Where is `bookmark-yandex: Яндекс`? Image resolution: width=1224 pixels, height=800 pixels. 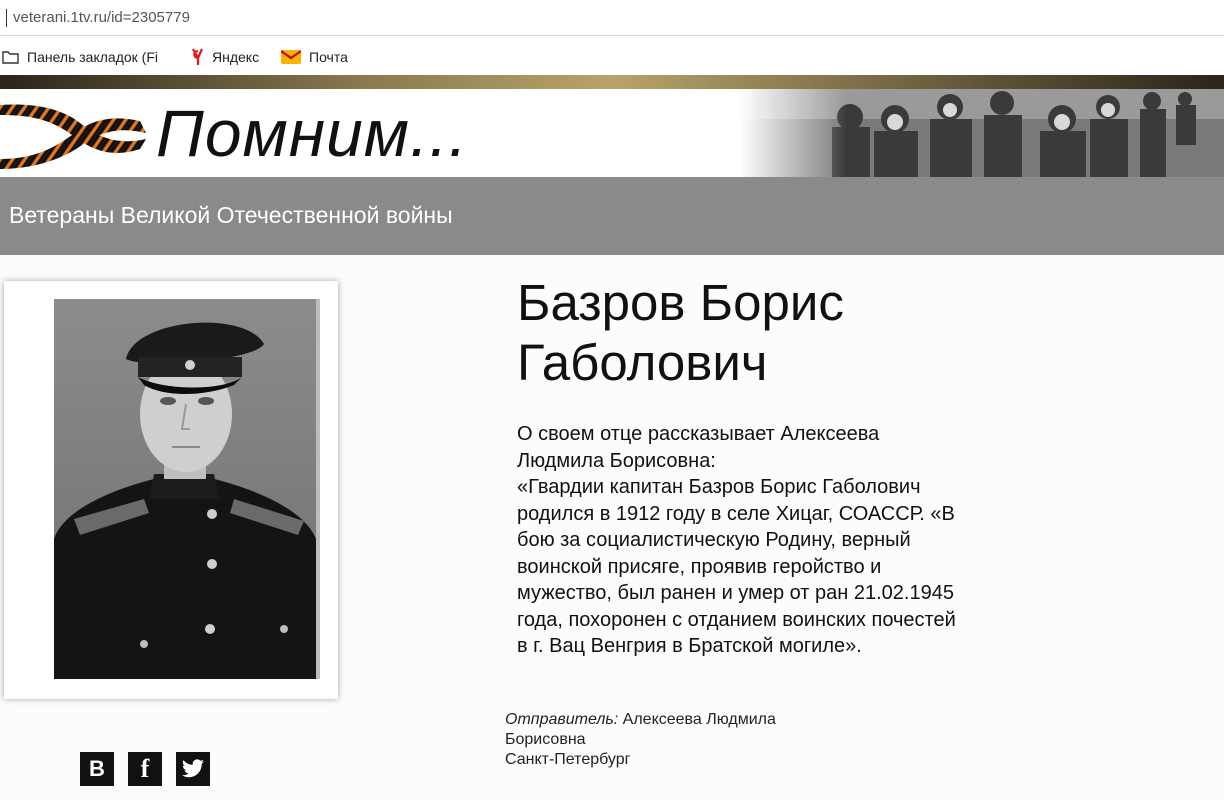 bookmark-yandex: Яндекс is located at coordinates (224, 57).